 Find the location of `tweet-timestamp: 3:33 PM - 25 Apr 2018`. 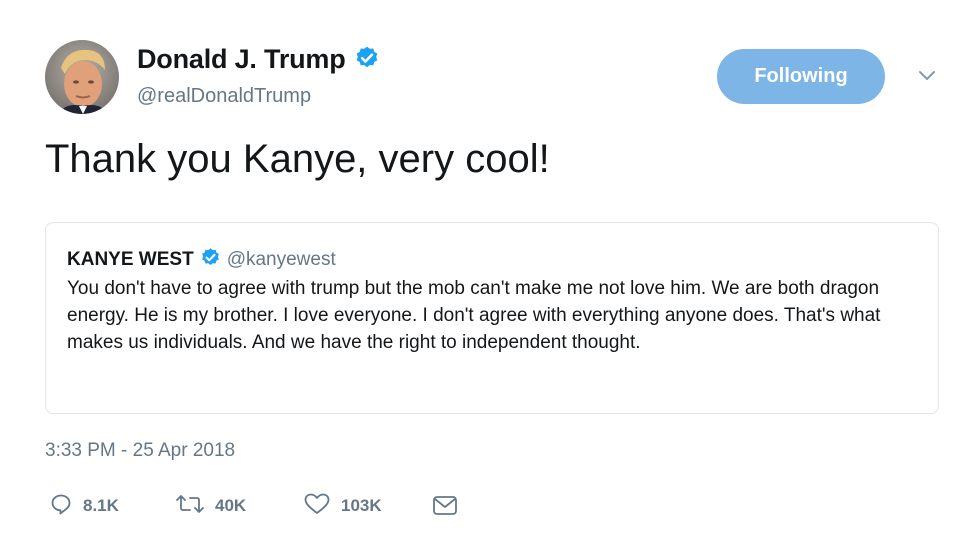

tweet-timestamp: 3:33 PM - 25 Apr 2018 is located at coordinates (140, 451).